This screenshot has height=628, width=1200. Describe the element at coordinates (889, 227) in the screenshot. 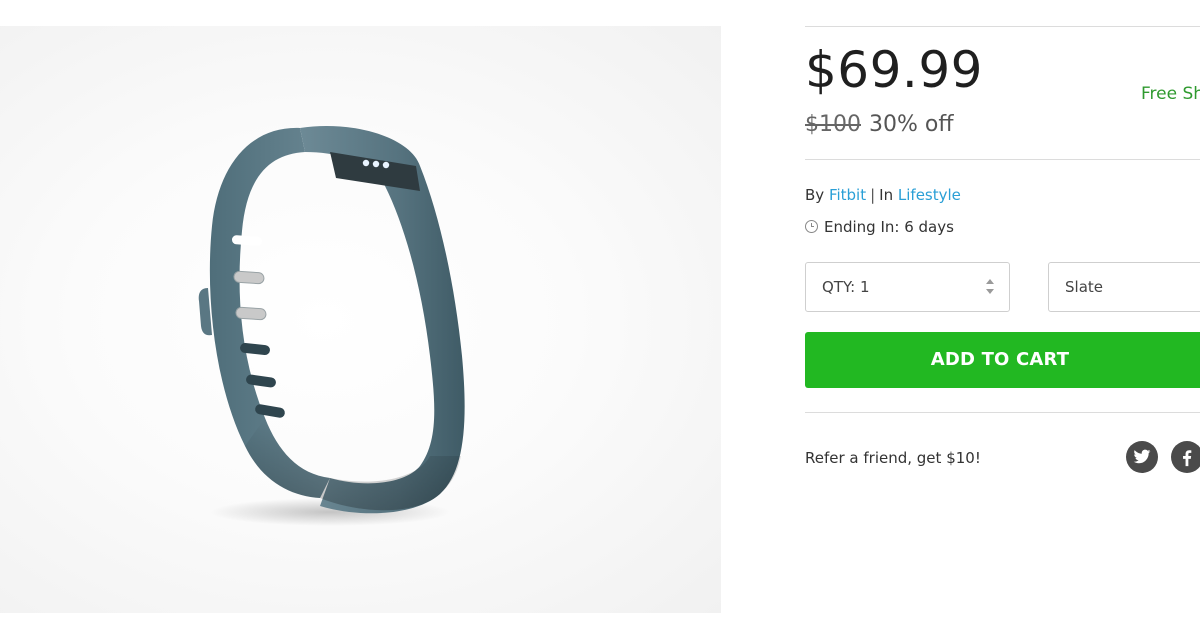

I see `ending-in-label: Ending In: 6 days` at that location.